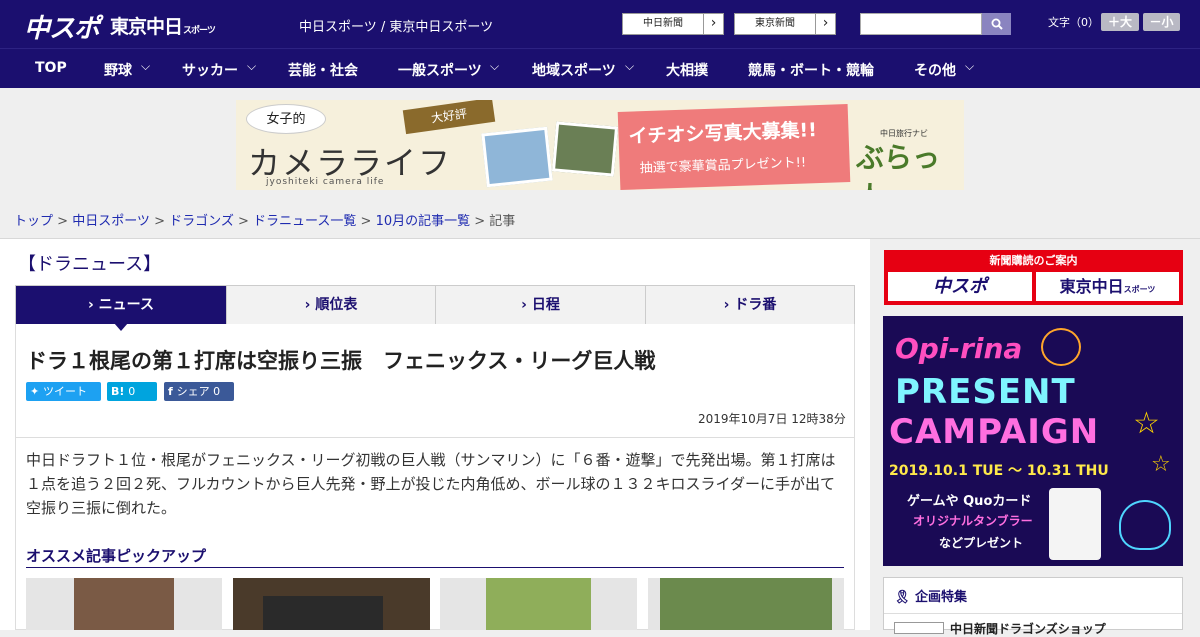 This screenshot has height=637, width=1200. Describe the element at coordinates (33, 221) in the screenshot. I see `breadcrumb-top: トップ` at that location.